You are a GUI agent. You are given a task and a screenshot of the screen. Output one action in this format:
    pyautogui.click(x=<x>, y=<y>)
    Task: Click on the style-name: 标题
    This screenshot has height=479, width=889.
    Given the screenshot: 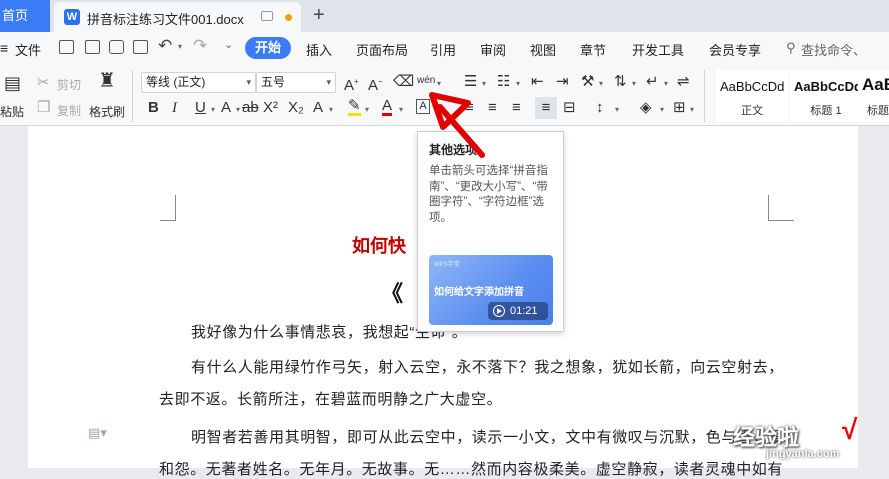 What is the action you would take?
    pyautogui.click(x=878, y=111)
    